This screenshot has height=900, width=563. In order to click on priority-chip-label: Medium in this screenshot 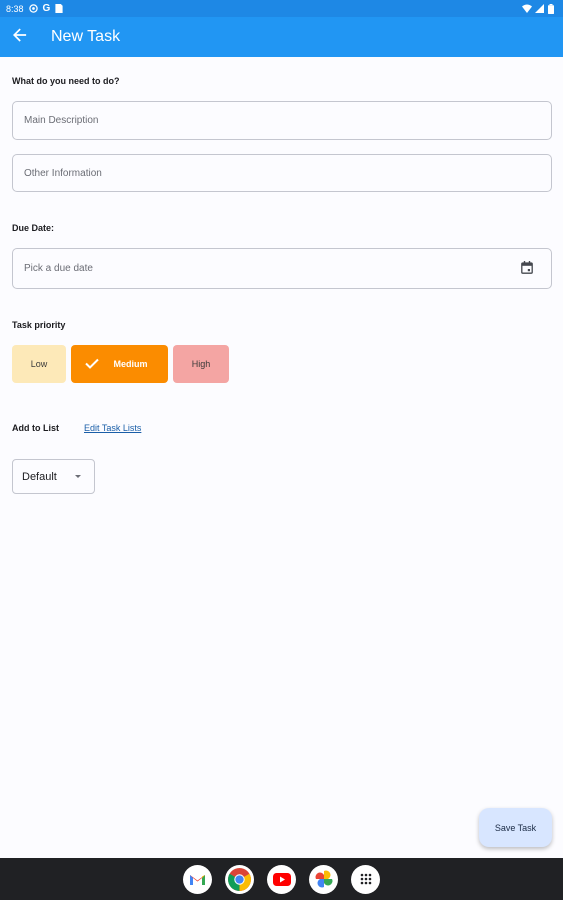, I will do `click(130, 364)`.